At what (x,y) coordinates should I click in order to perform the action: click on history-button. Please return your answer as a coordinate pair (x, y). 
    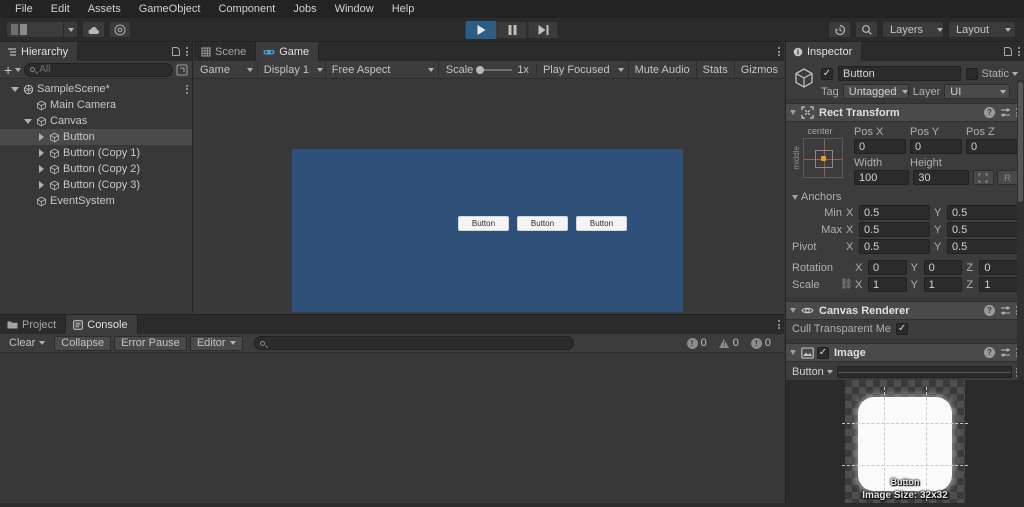
    Looking at the image, I should click on (839, 29).